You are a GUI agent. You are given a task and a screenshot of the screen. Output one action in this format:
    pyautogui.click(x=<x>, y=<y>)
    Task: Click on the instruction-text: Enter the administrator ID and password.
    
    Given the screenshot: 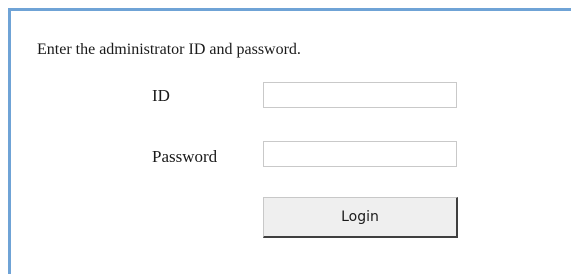 What is the action you would take?
    pyautogui.click(x=169, y=49)
    